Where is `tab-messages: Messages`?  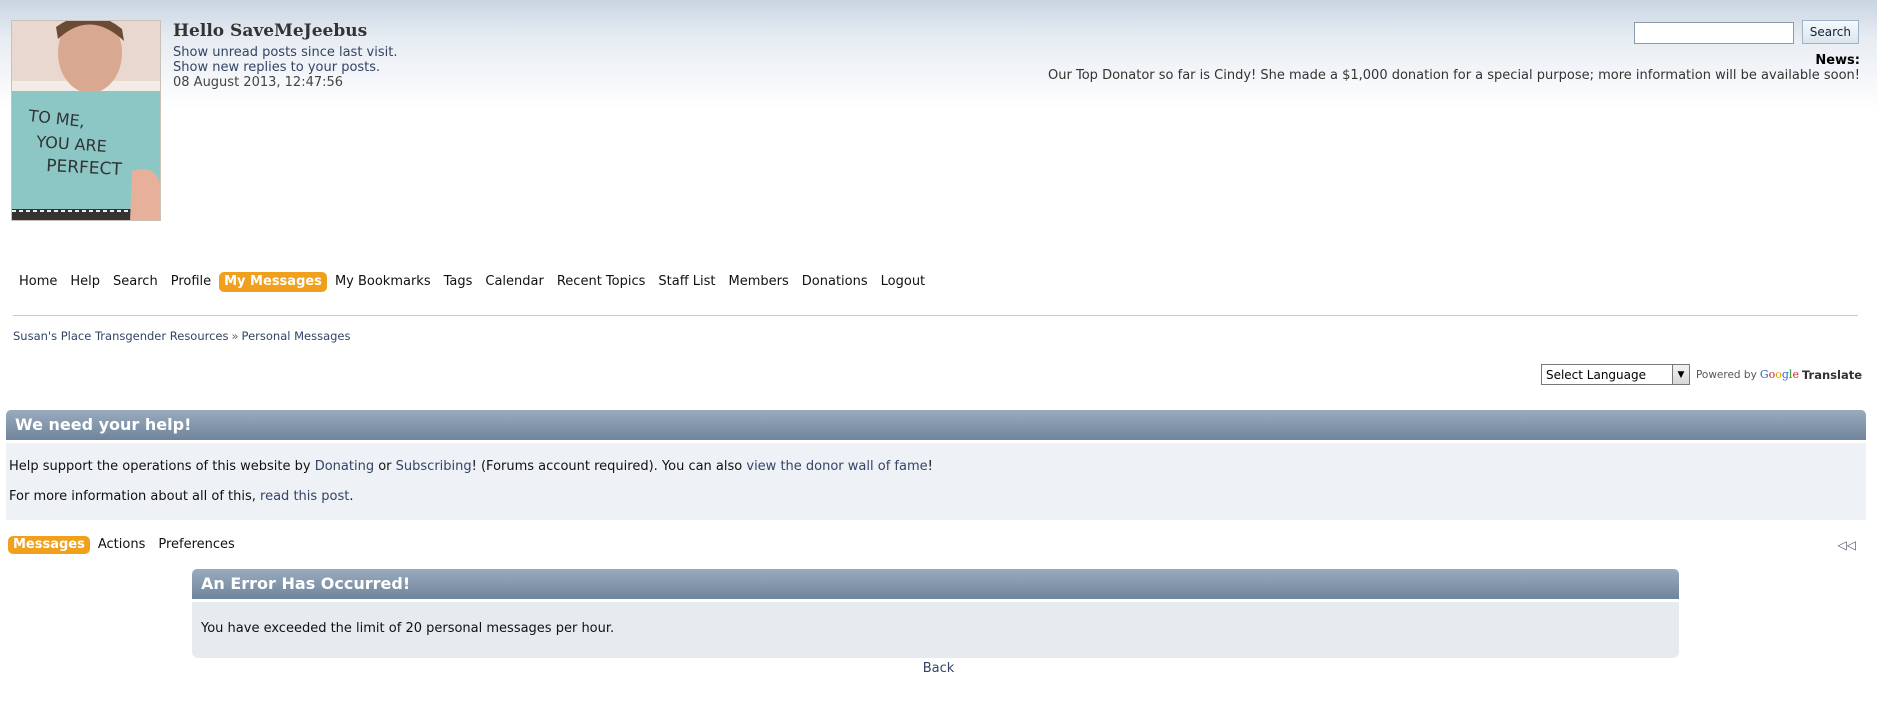 tab-messages: Messages is located at coordinates (49, 545).